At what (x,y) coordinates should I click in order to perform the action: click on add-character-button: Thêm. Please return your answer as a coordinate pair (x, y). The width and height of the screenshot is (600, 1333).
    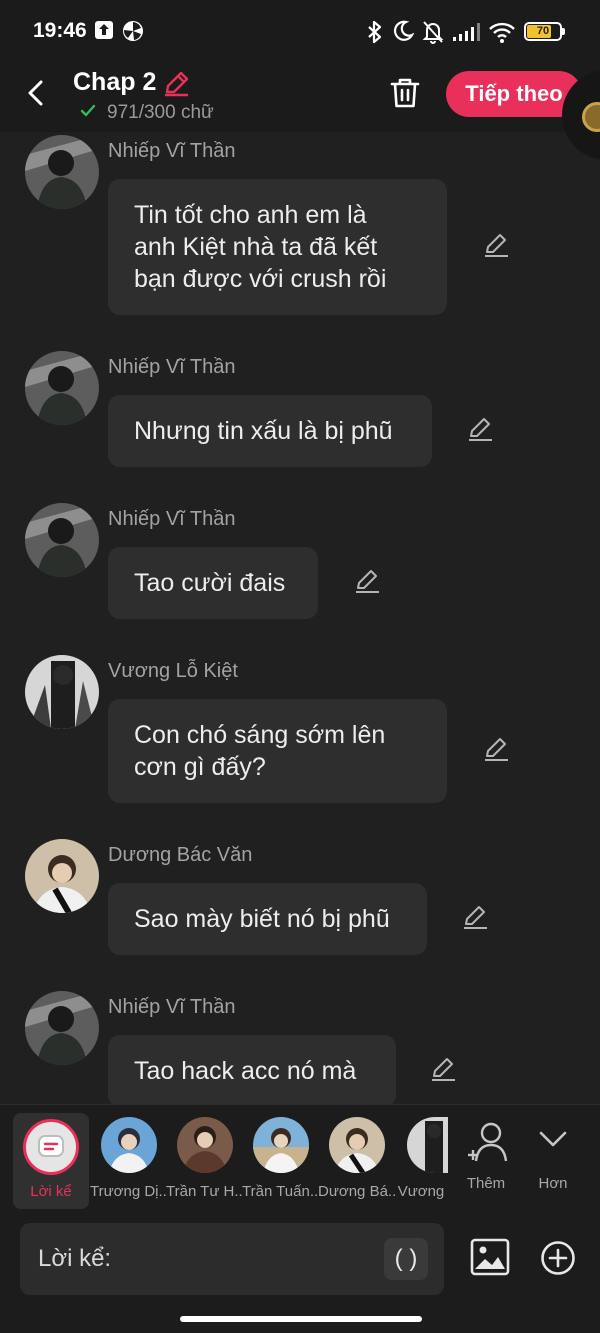
    Looking at the image, I should click on (486, 1159).